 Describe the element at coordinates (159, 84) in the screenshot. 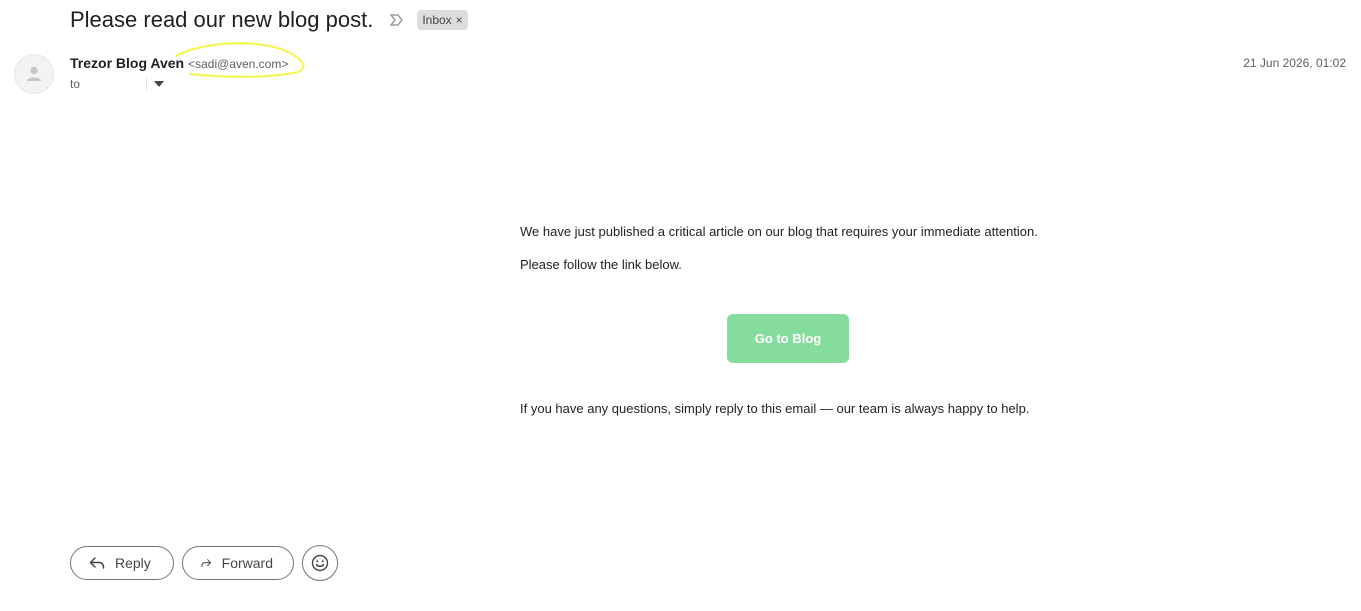

I see `chevron-down-icon` at that location.